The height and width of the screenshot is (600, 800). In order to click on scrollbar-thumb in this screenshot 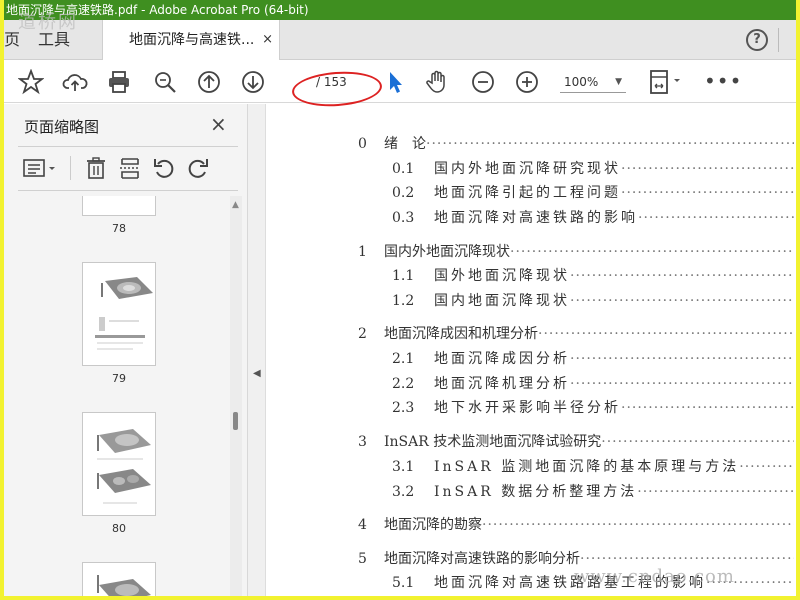, I will do `click(235, 421)`.